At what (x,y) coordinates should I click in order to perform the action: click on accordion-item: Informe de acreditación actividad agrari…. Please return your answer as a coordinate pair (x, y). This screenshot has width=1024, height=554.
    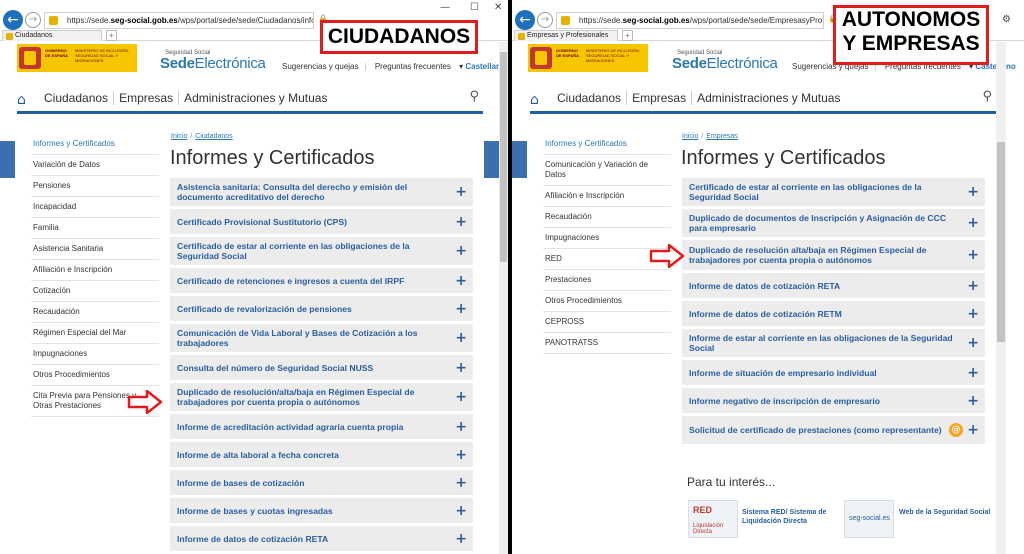
    Looking at the image, I should click on (321, 426).